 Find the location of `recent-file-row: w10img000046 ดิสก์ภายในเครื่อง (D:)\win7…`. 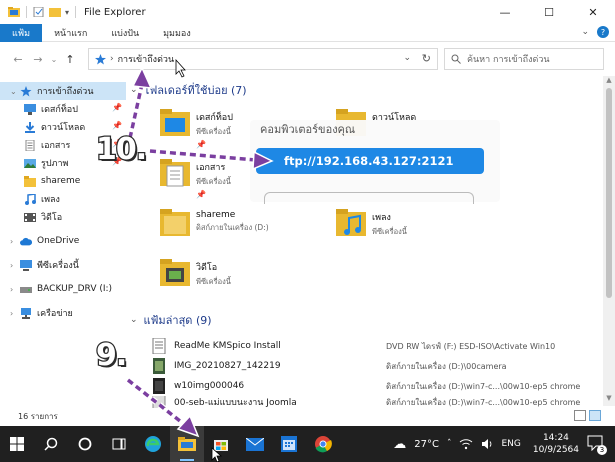

recent-file-row: w10img000046 ดิสก์ภายในเครื่อง (D:)\win7… is located at coordinates (377, 386).